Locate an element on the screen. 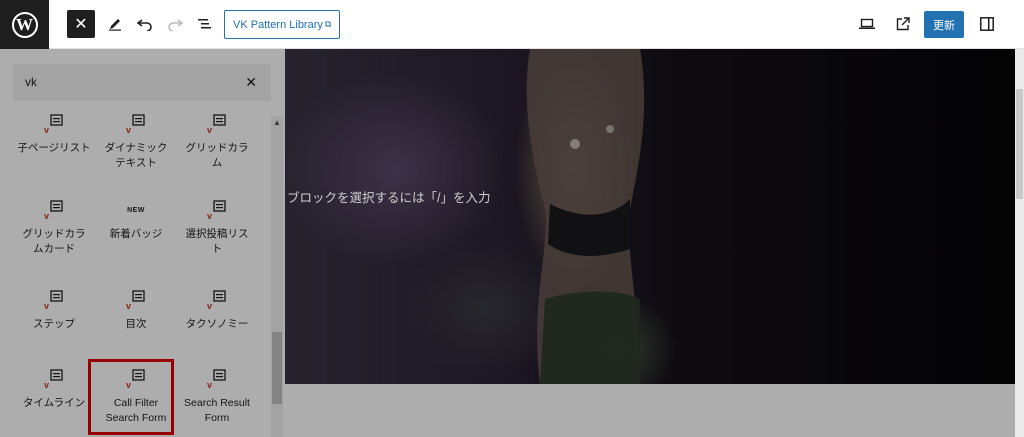 The width and height of the screenshot is (1024, 437). view-post-button is located at coordinates (903, 24).